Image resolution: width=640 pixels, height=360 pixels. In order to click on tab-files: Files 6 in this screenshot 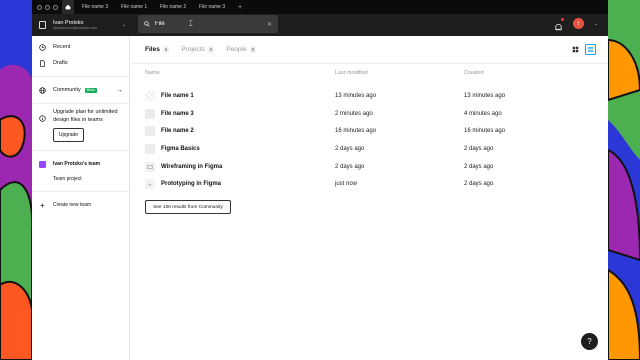, I will do `click(157, 49)`.